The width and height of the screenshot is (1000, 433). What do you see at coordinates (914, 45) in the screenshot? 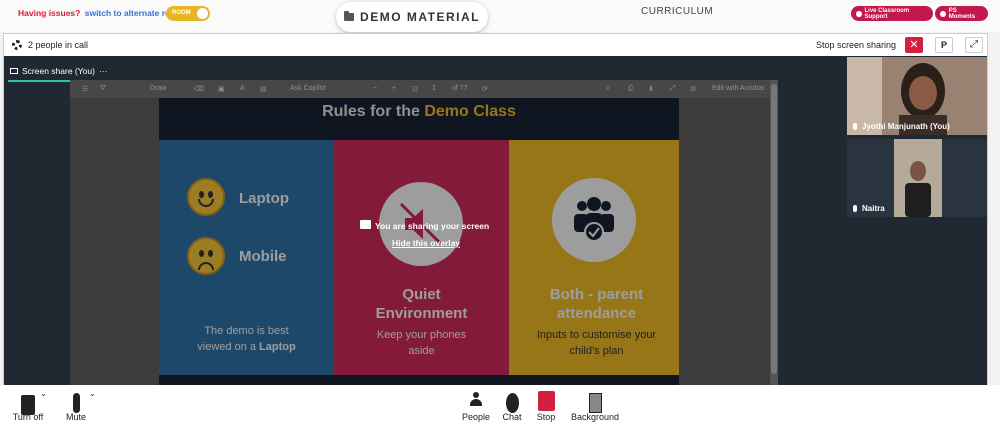
I see `stop-sharing-button: ✕` at bounding box center [914, 45].